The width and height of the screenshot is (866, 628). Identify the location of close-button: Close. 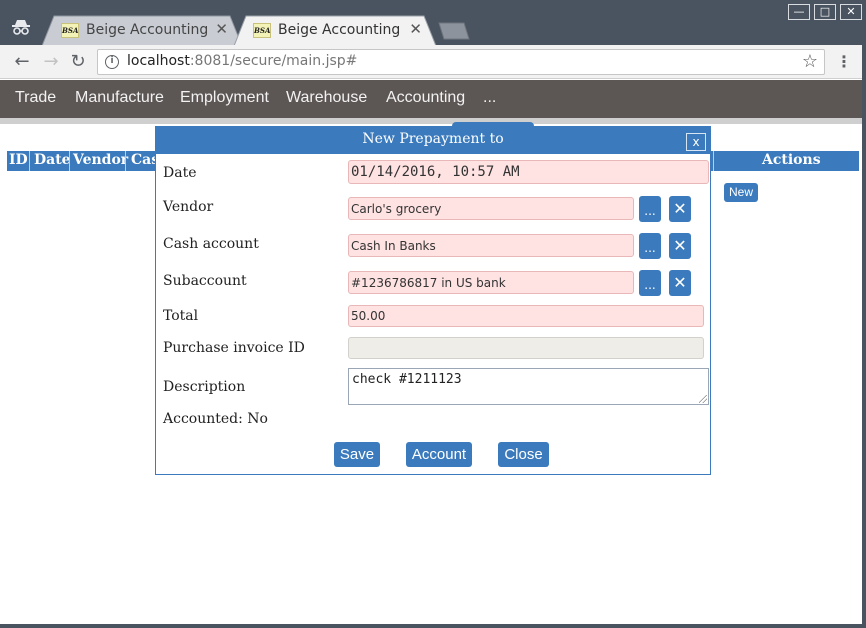
(523, 454).